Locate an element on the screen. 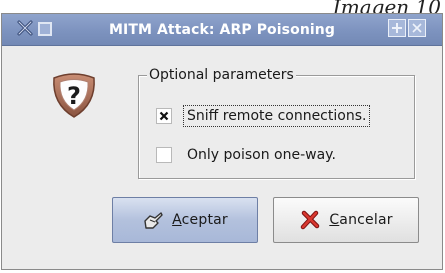  title-bar: MITM Attack: ARP Poisoning is located at coordinates (222, 30).